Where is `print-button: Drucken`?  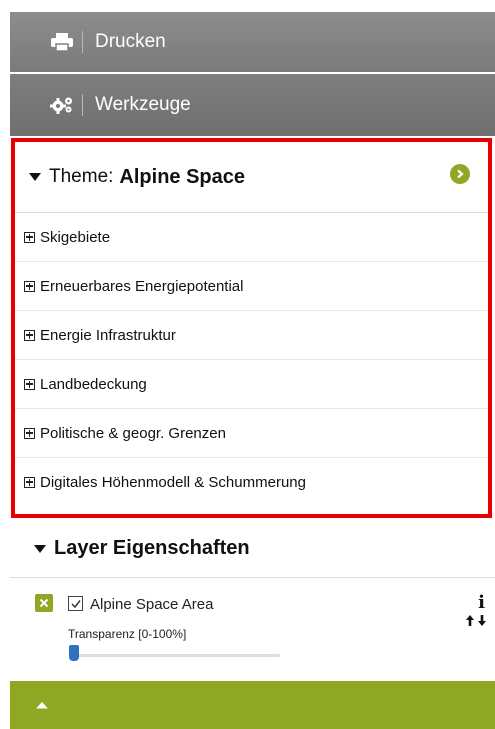
print-button: Drucken is located at coordinates (252, 42).